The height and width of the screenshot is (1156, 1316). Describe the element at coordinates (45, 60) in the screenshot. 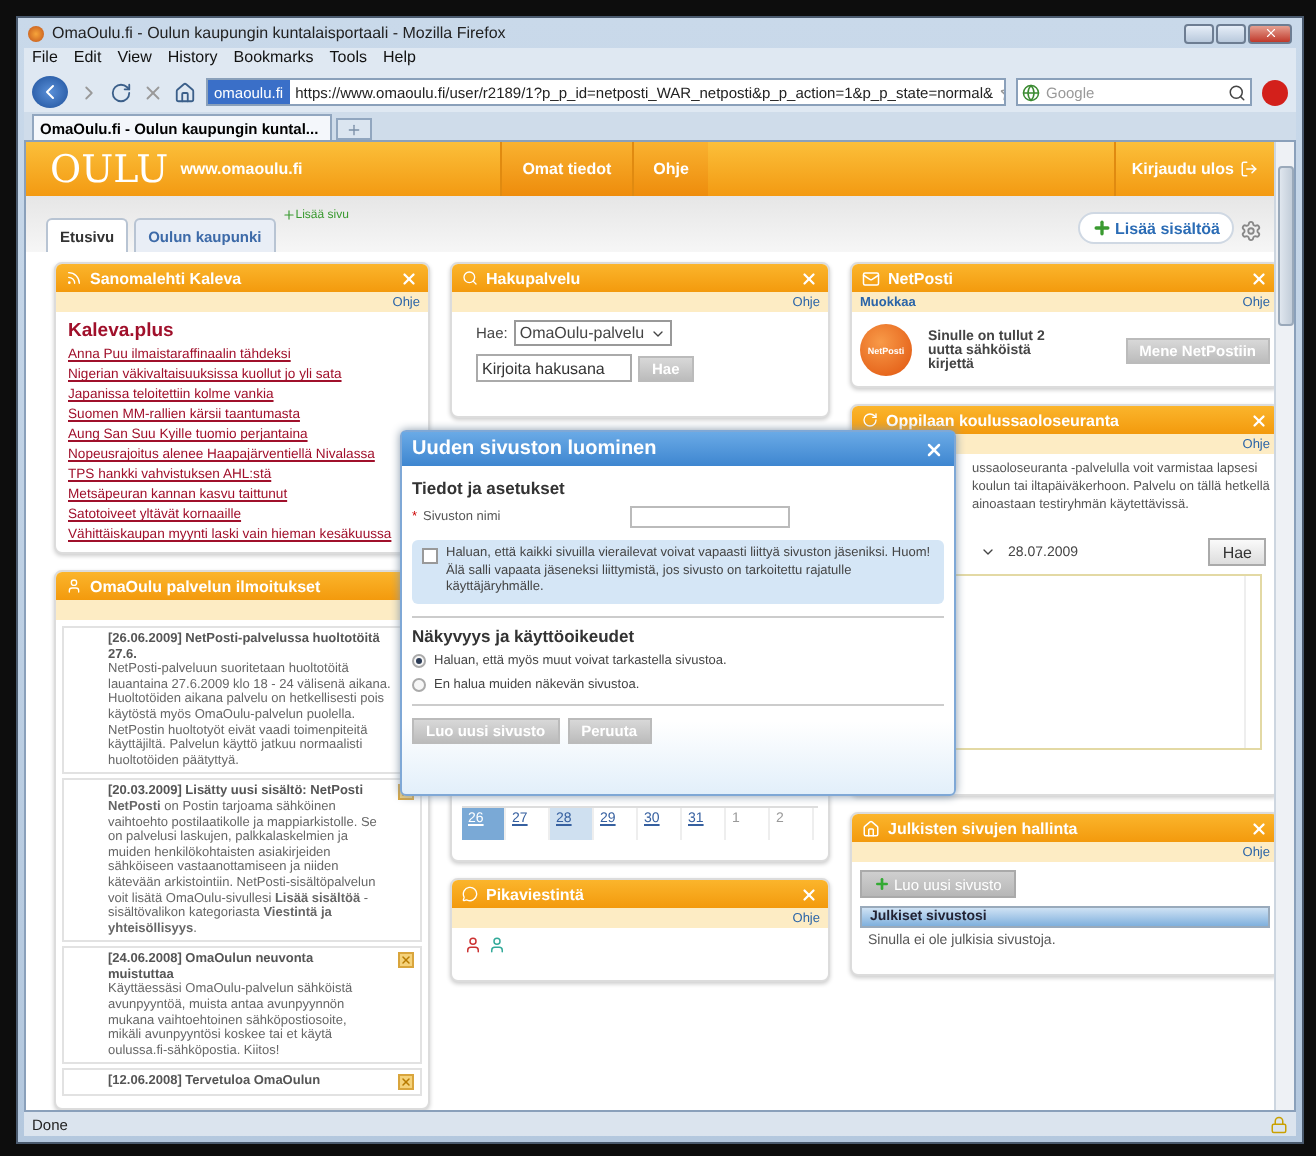

I see `menu-item: File` at that location.